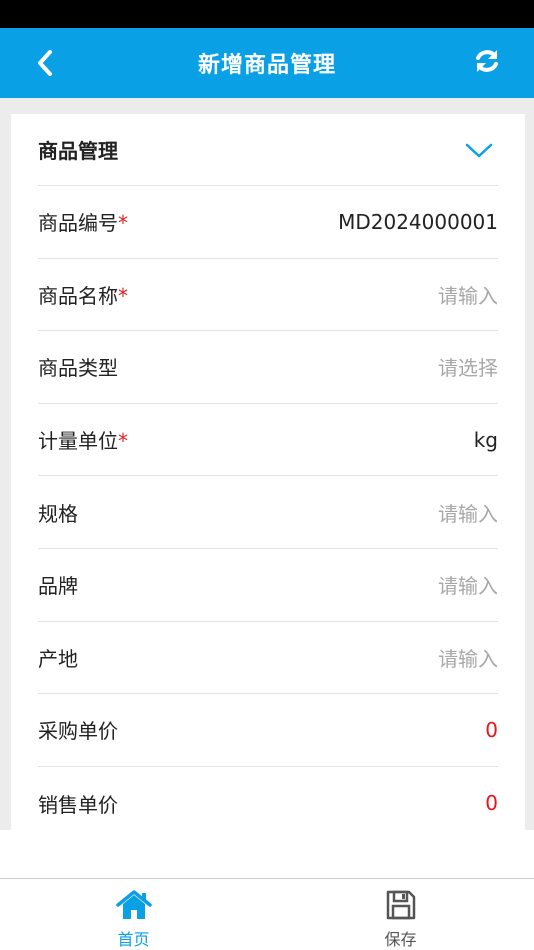 This screenshot has width=534, height=950. I want to click on row-label: 采购单价, so click(78, 731).